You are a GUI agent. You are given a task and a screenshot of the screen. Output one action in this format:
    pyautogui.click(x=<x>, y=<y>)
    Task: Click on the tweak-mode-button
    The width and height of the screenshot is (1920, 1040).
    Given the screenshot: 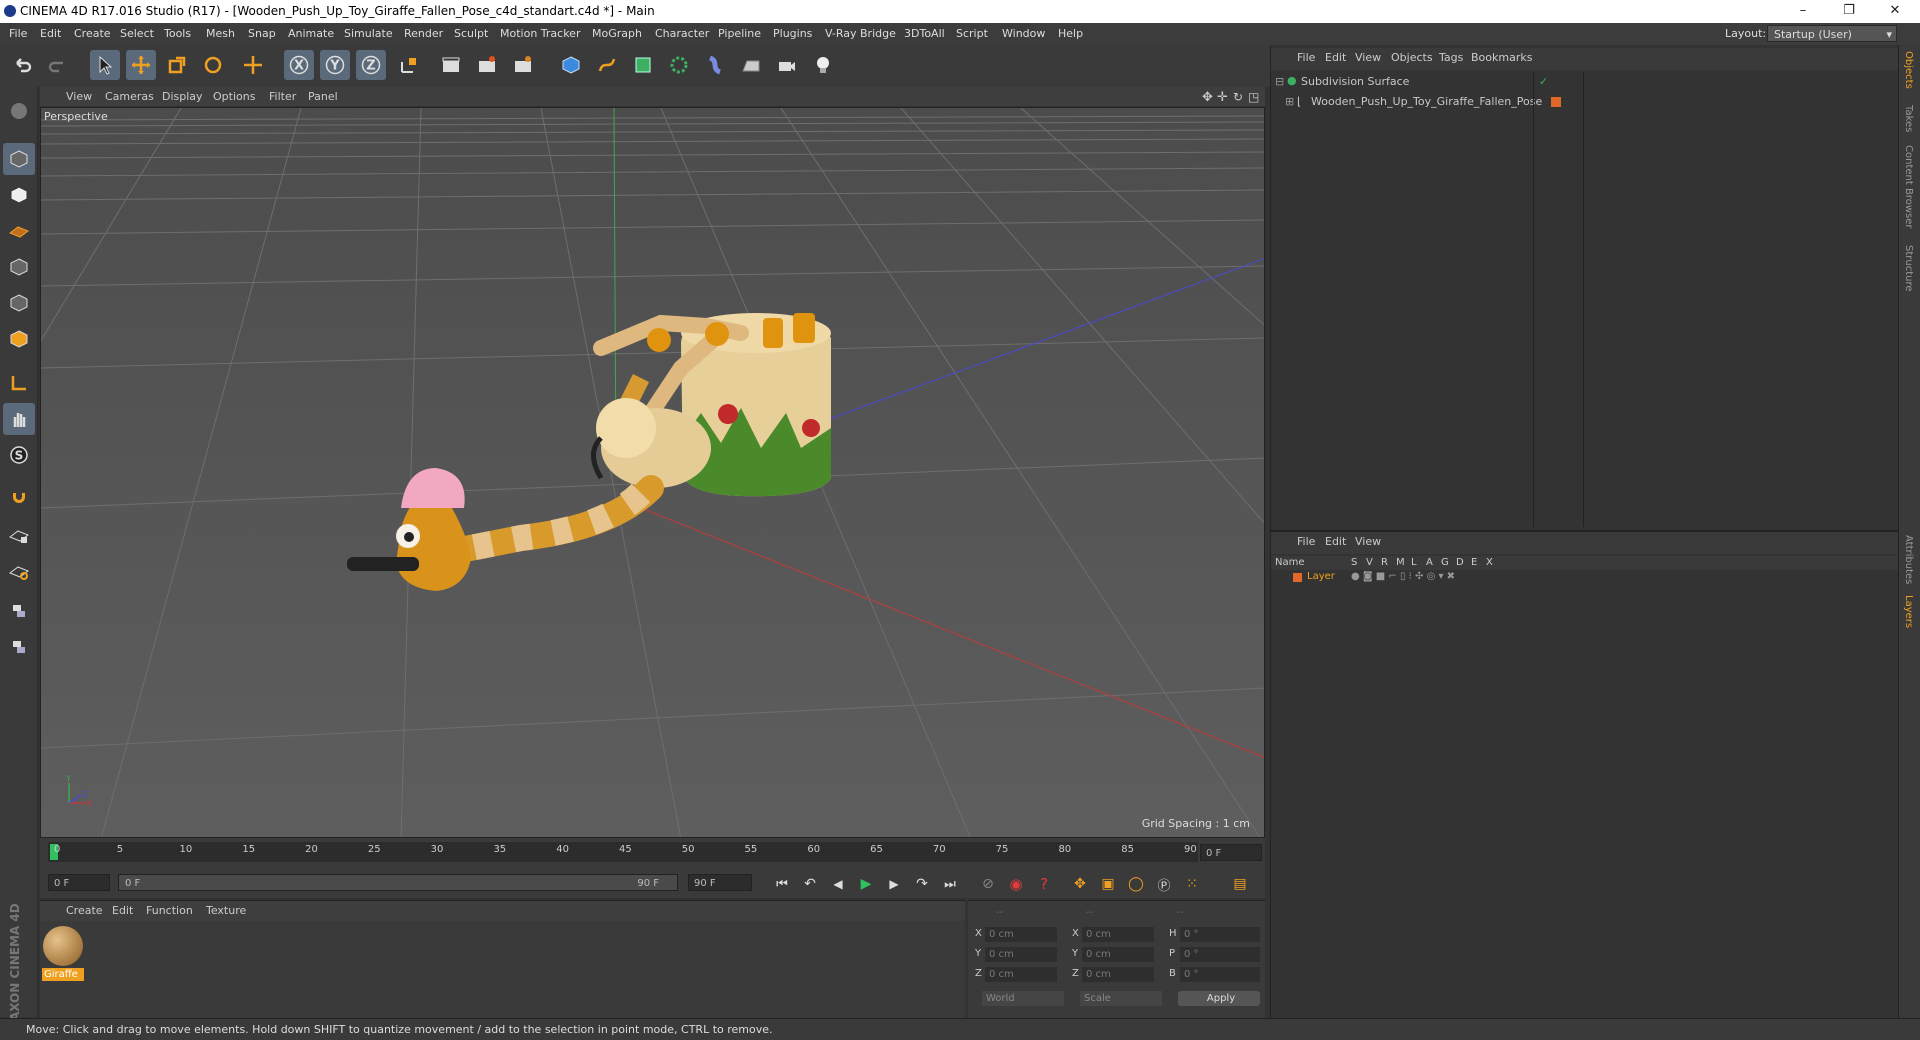 What is the action you would take?
    pyautogui.click(x=19, y=419)
    